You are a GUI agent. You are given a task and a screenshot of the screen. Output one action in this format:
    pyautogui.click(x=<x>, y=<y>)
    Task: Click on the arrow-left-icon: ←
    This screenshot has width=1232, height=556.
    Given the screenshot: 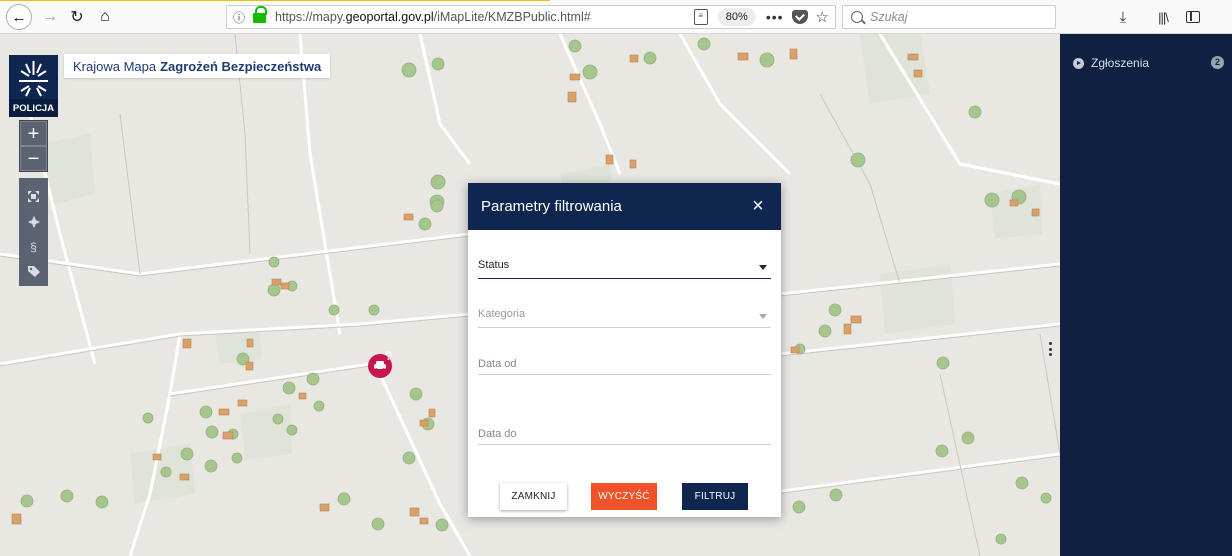 What is the action you would take?
    pyautogui.click(x=19, y=17)
    